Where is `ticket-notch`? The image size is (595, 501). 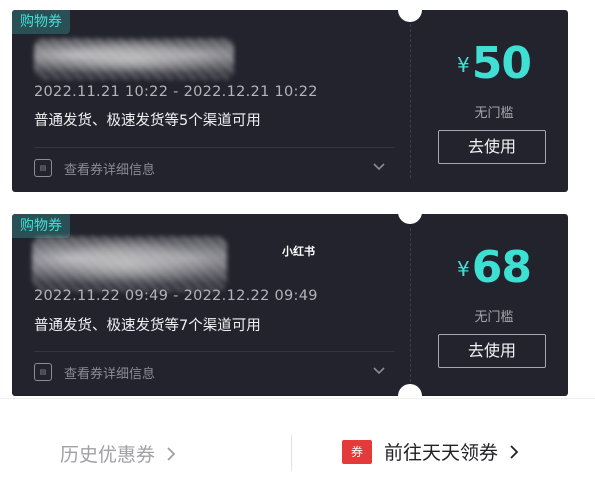
ticket-notch is located at coordinates (410, 212).